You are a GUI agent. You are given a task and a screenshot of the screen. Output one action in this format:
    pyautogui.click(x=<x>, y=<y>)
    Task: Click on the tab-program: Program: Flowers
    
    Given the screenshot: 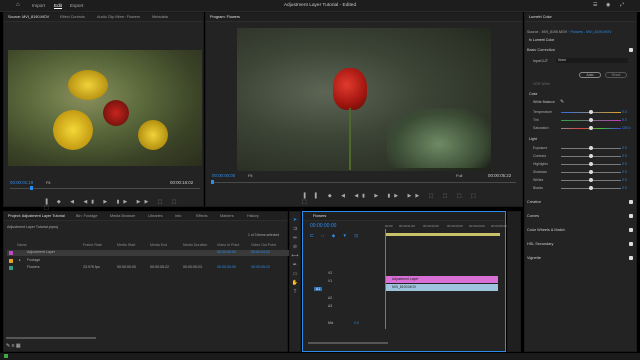 What is the action you would take?
    pyautogui.click(x=225, y=17)
    